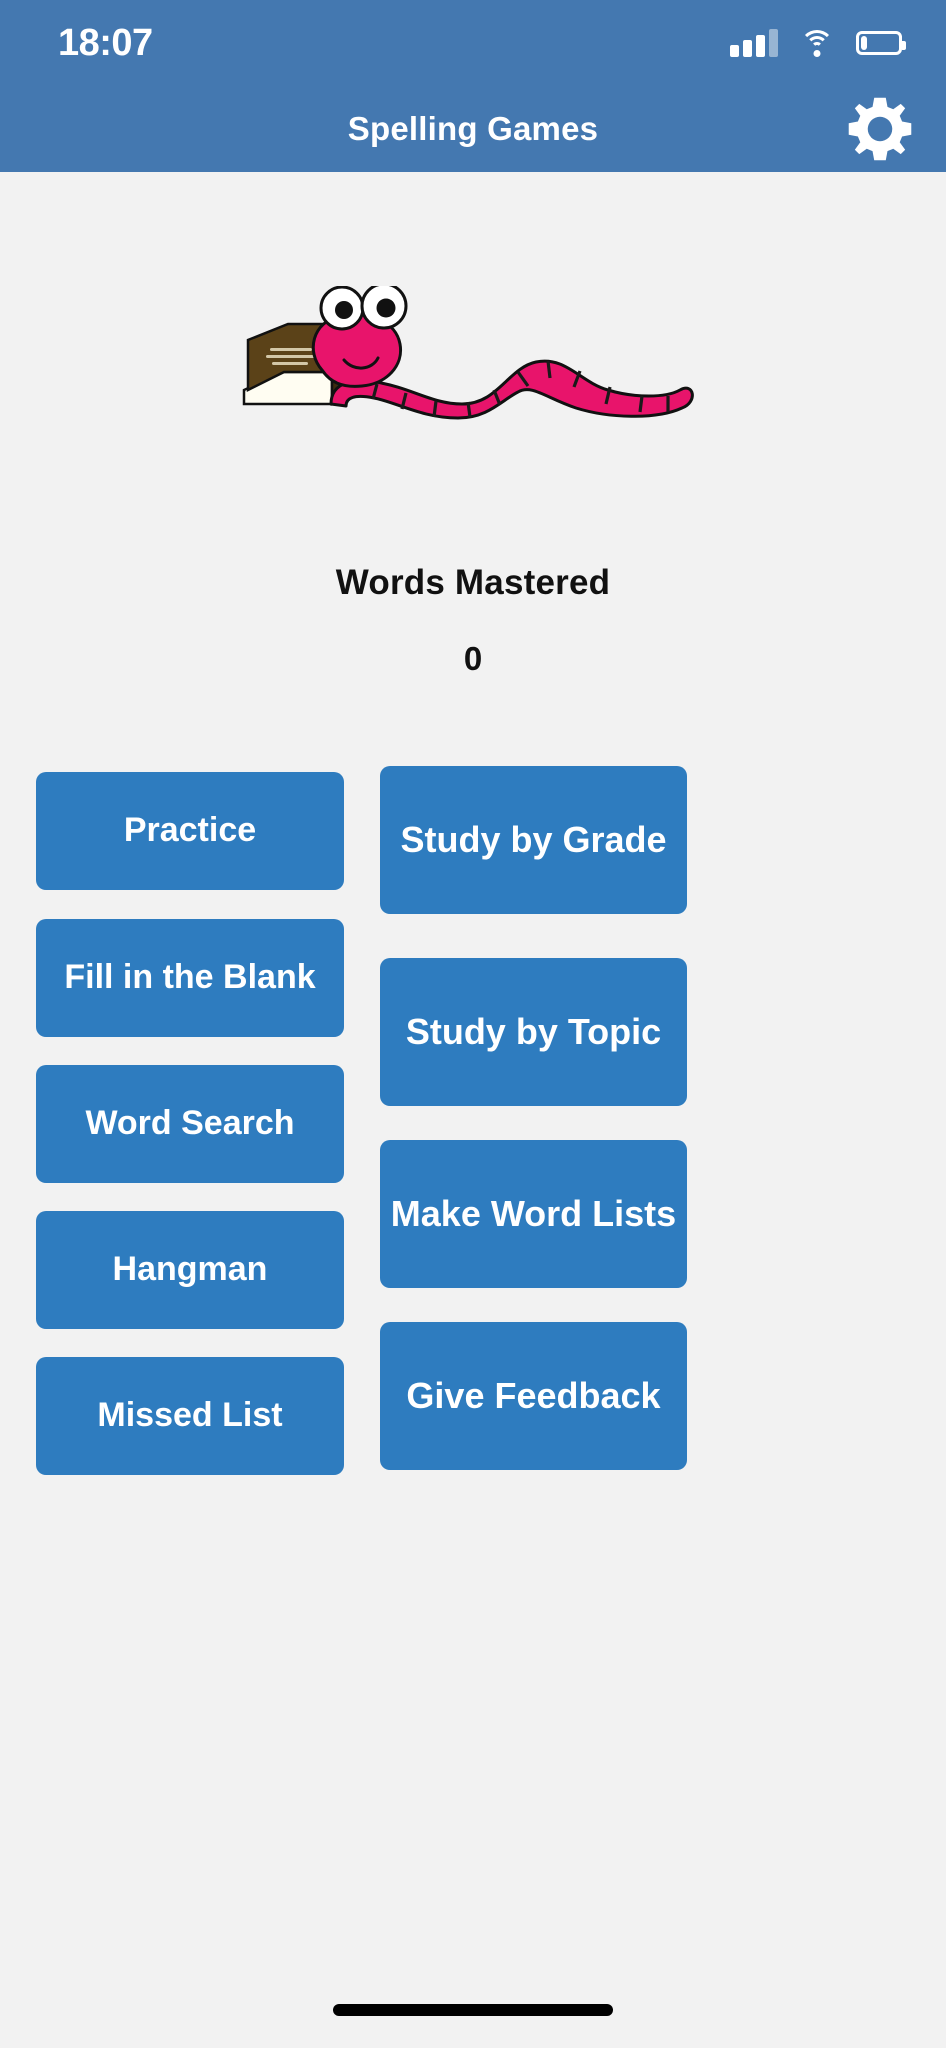  I want to click on gear-icon, so click(880, 129).